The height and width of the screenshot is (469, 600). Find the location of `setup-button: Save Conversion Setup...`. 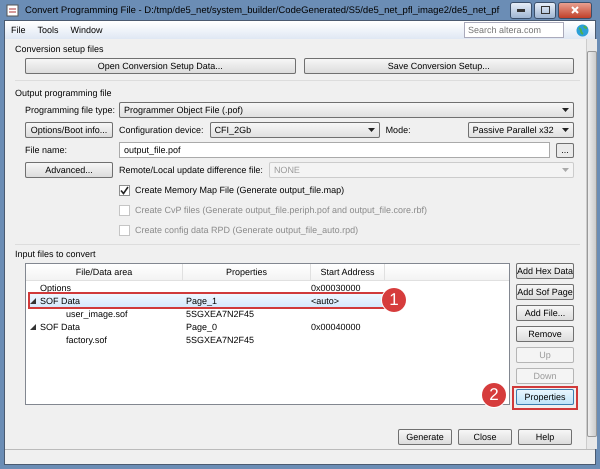

setup-button: Save Conversion Setup... is located at coordinates (439, 66).